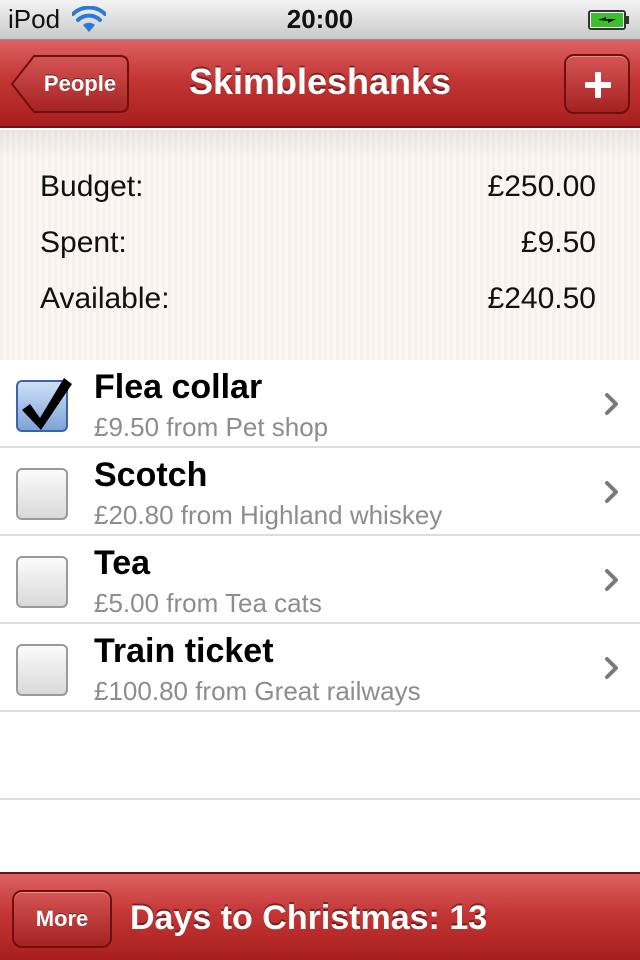 Image resolution: width=640 pixels, height=960 pixels. What do you see at coordinates (320, 668) in the screenshot?
I see `list-item: Train ticket £100.80 from Great railways` at bounding box center [320, 668].